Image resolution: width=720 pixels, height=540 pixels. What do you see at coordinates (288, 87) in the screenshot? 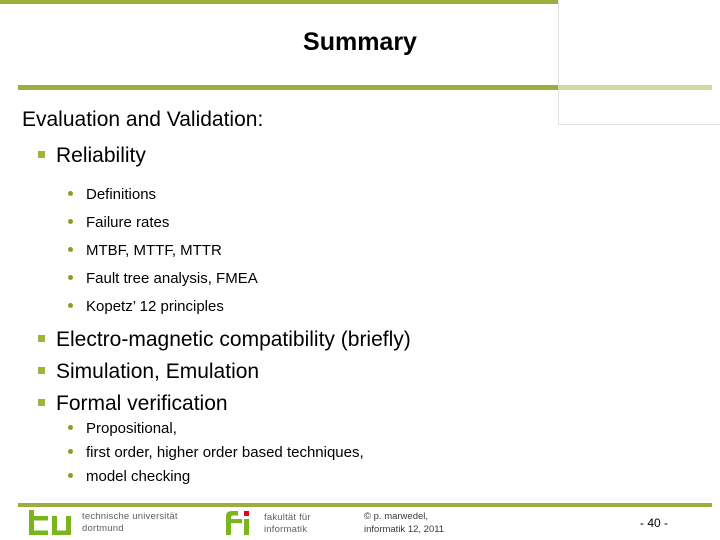
I see `title-divider` at bounding box center [288, 87].